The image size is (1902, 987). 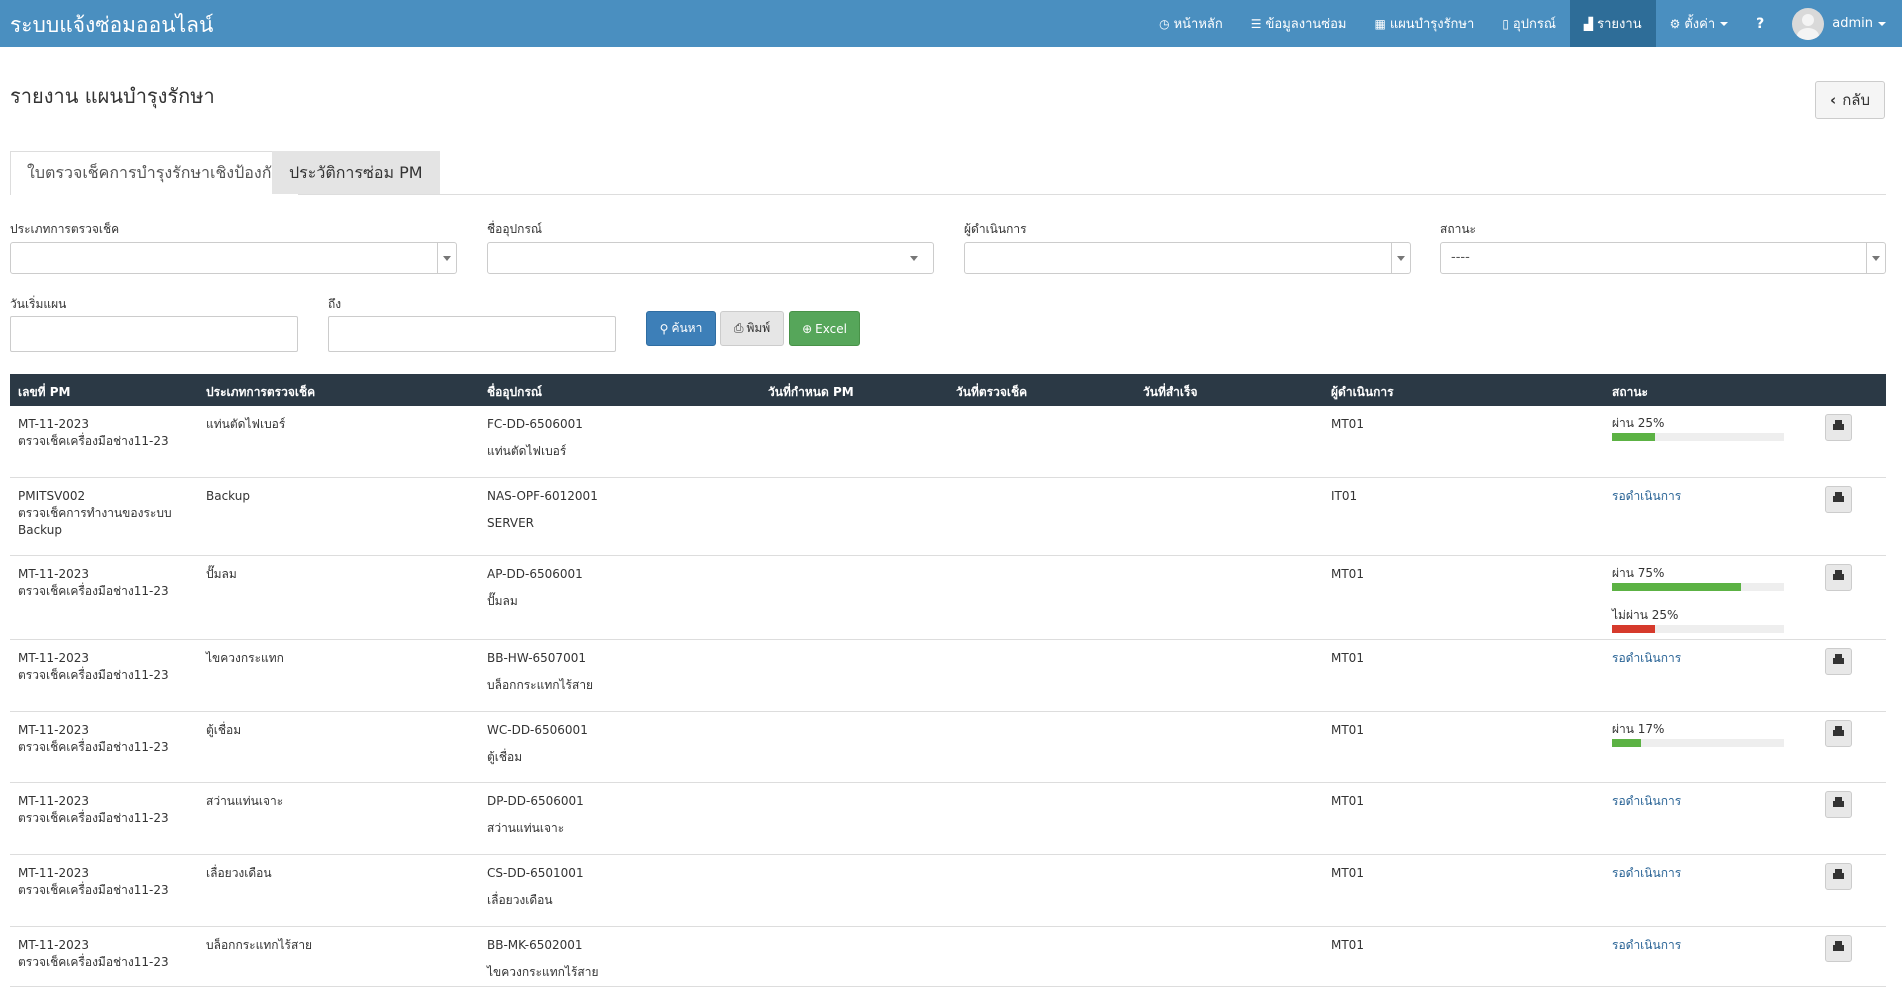 What do you see at coordinates (664, 328) in the screenshot?
I see `search-icon: ⚲` at bounding box center [664, 328].